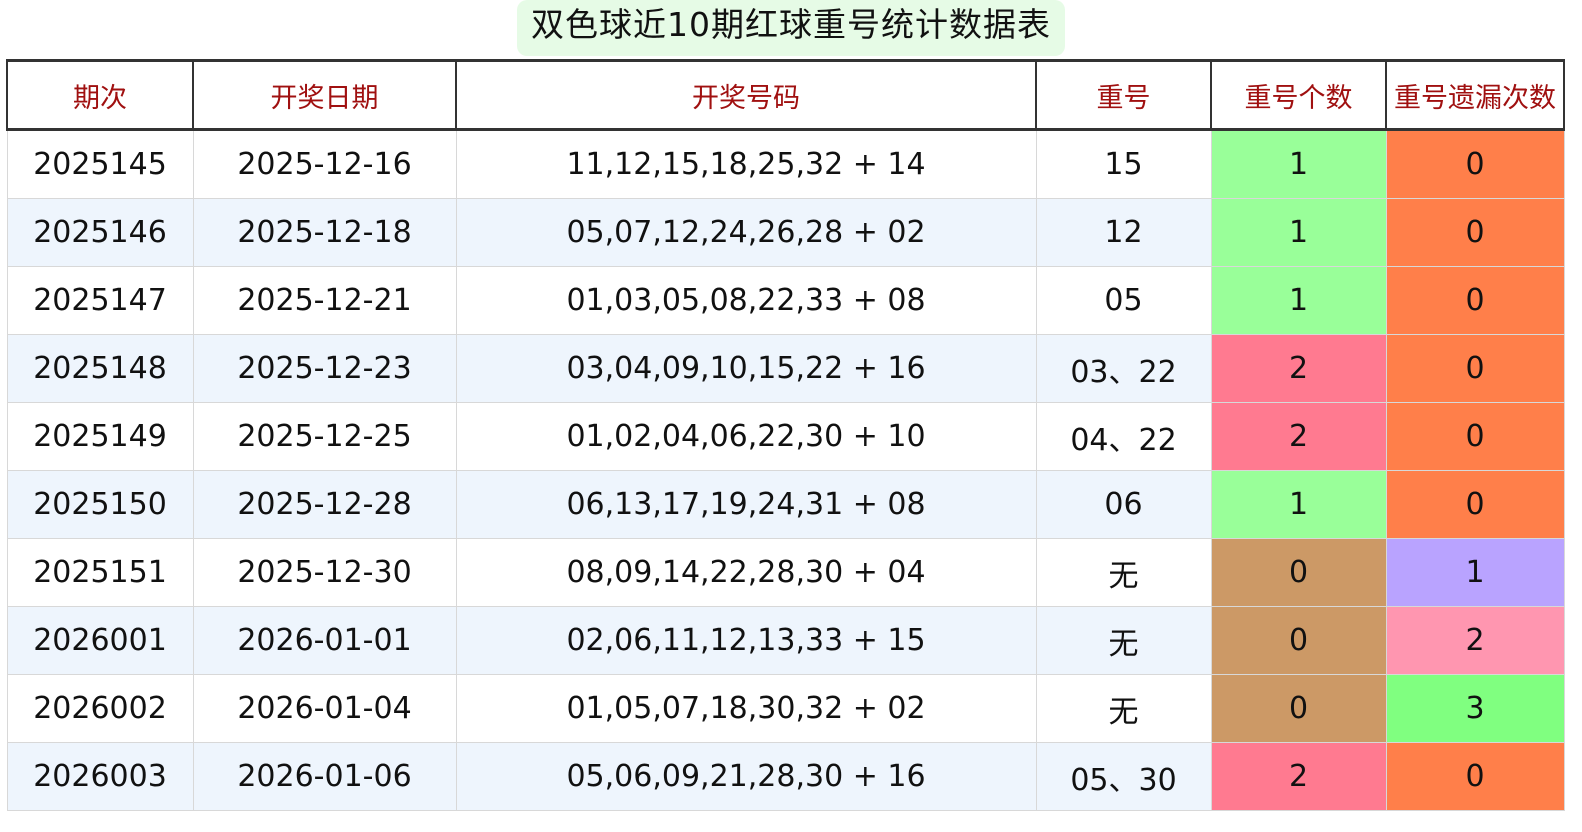 The height and width of the screenshot is (832, 1582). Describe the element at coordinates (1123, 164) in the screenshot. I see `cell-repeat: 15` at that location.